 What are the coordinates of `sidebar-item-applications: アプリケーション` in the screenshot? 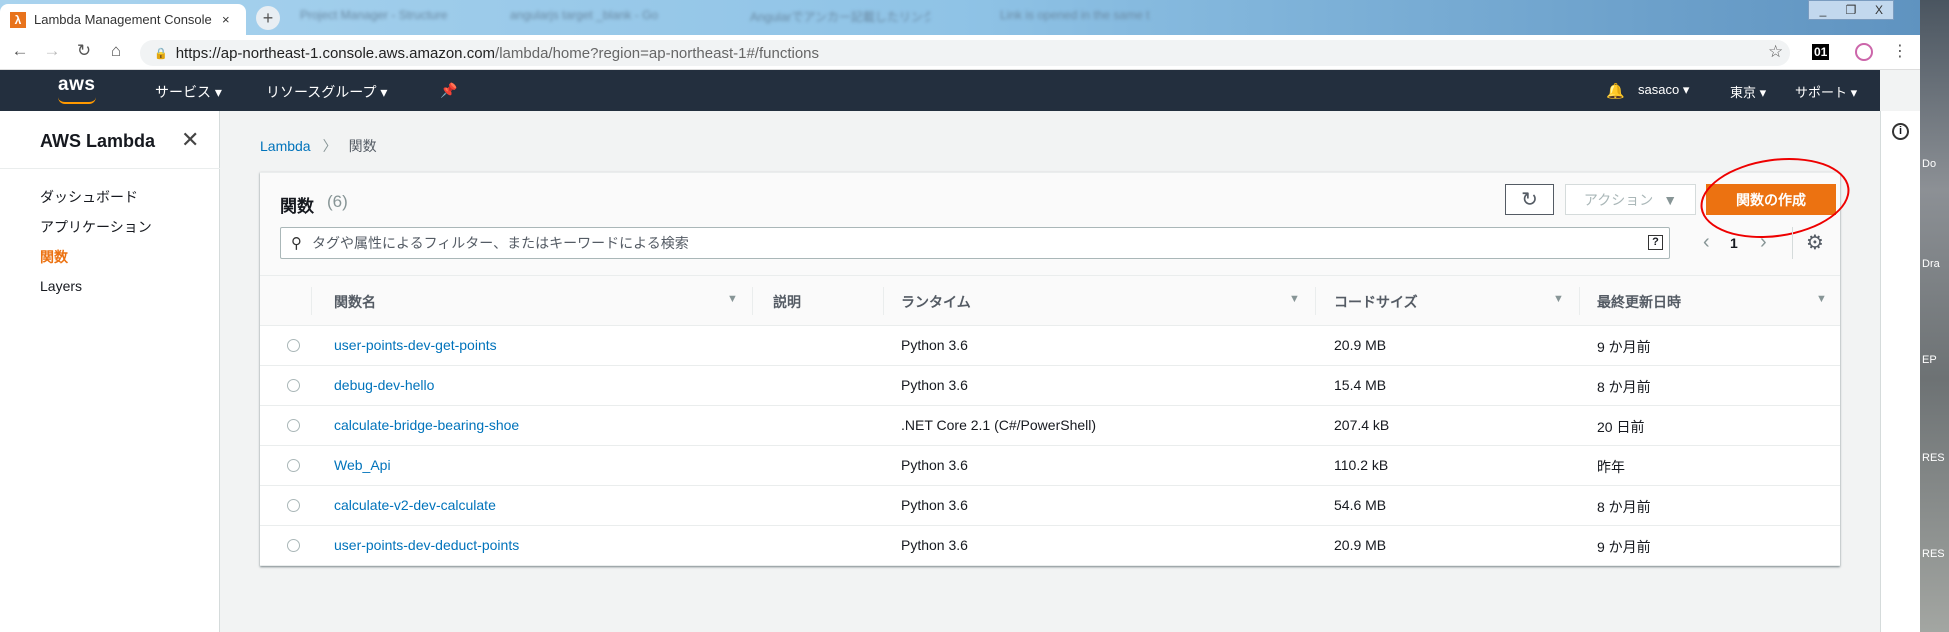 It's located at (96, 227).